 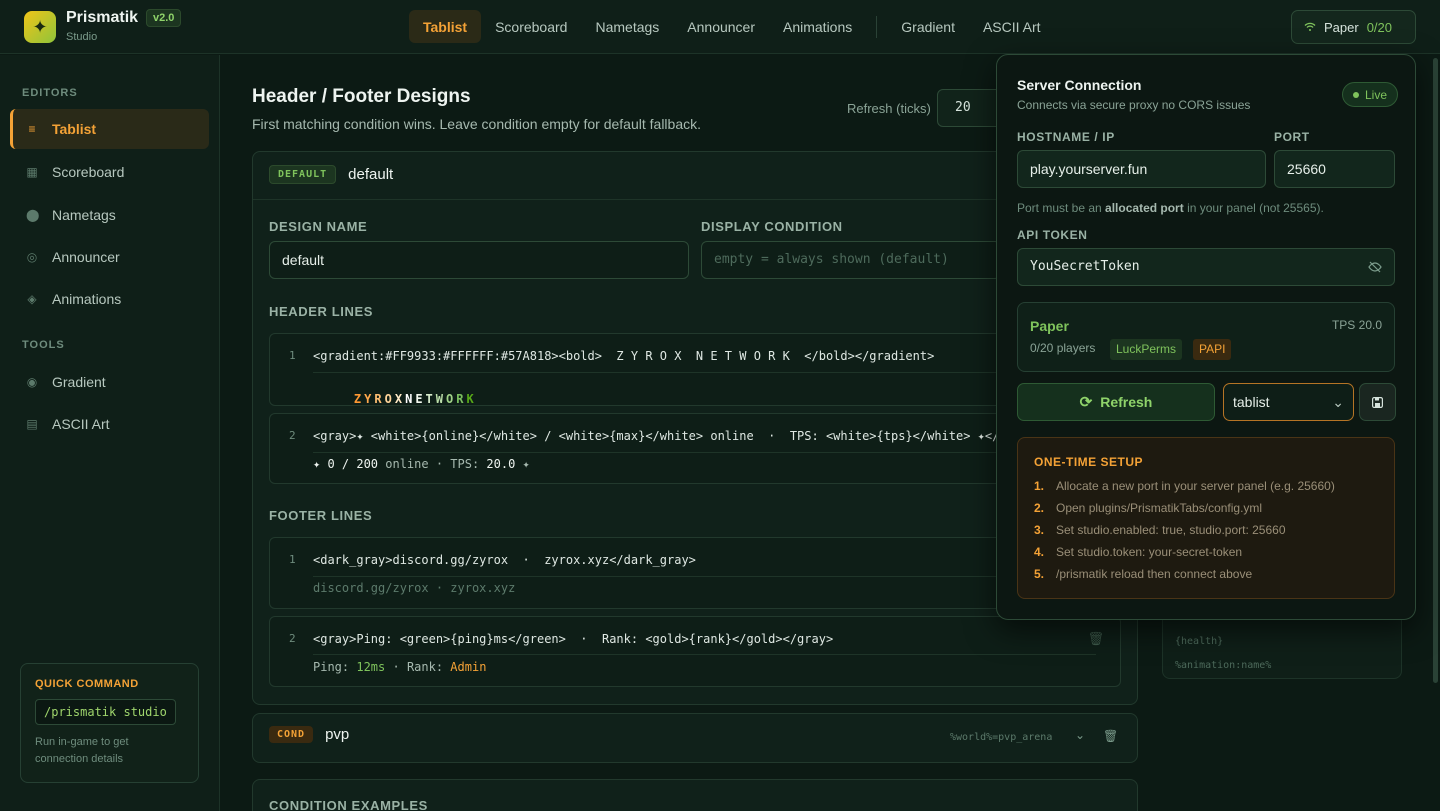 I want to click on sidebar-item-label: Gradient, so click(x=79, y=382).